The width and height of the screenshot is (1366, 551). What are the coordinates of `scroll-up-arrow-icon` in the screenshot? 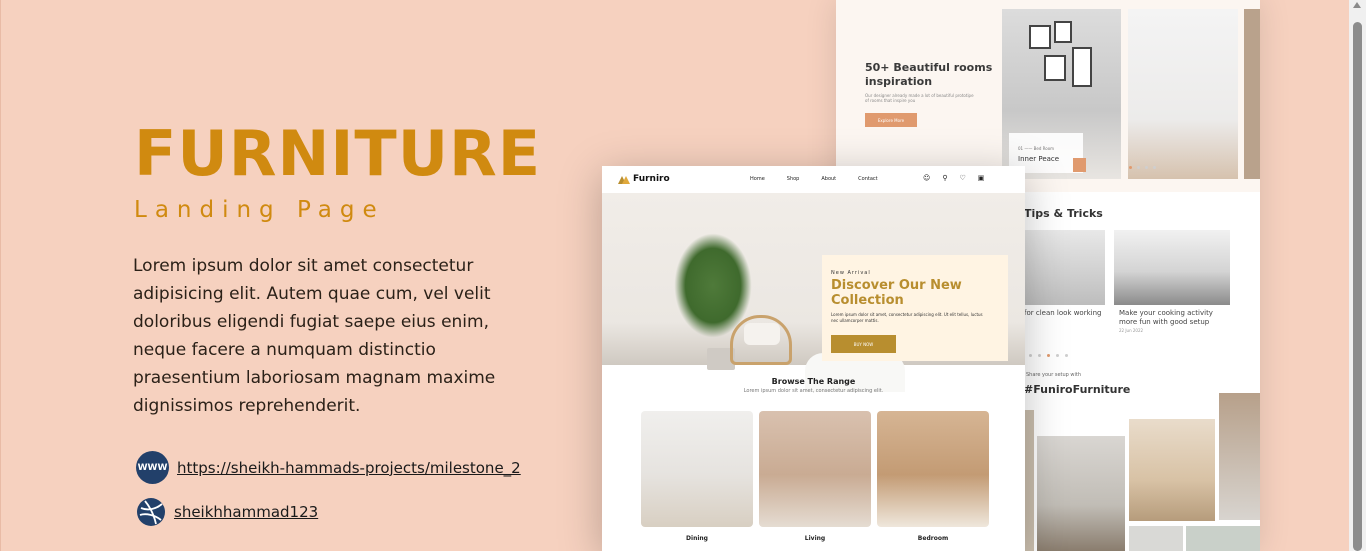 It's located at (1357, 5).